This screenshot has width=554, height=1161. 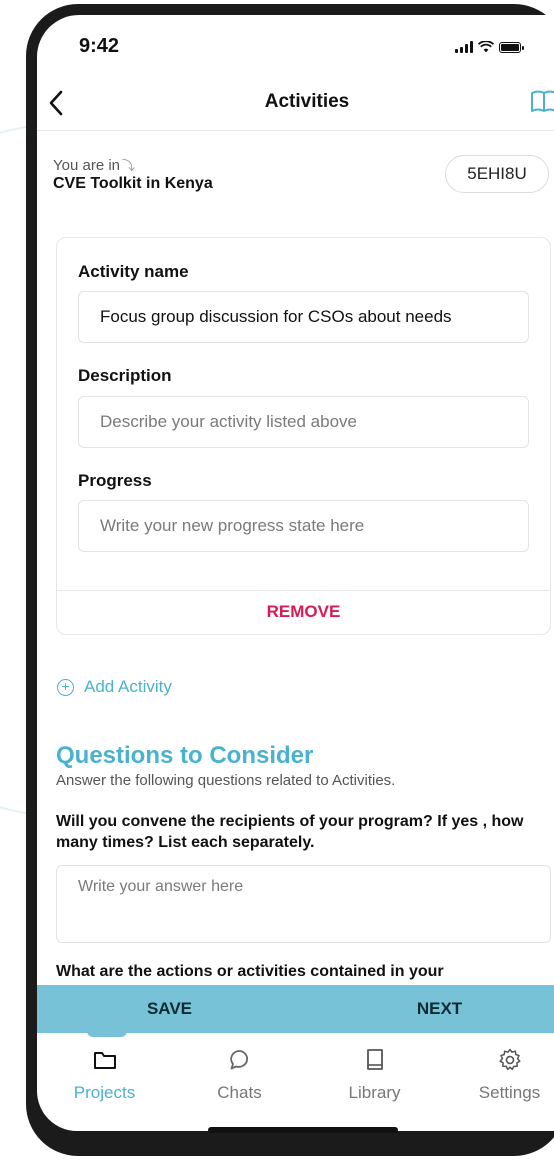 I want to click on progress-field: Write your new progress state here, so click(x=303, y=526).